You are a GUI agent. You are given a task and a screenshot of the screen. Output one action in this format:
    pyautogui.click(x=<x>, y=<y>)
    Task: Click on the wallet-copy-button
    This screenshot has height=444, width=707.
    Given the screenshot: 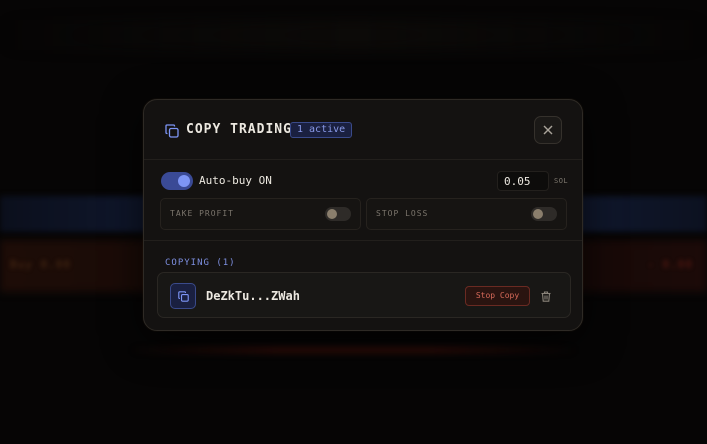 What is the action you would take?
    pyautogui.click(x=183, y=296)
    